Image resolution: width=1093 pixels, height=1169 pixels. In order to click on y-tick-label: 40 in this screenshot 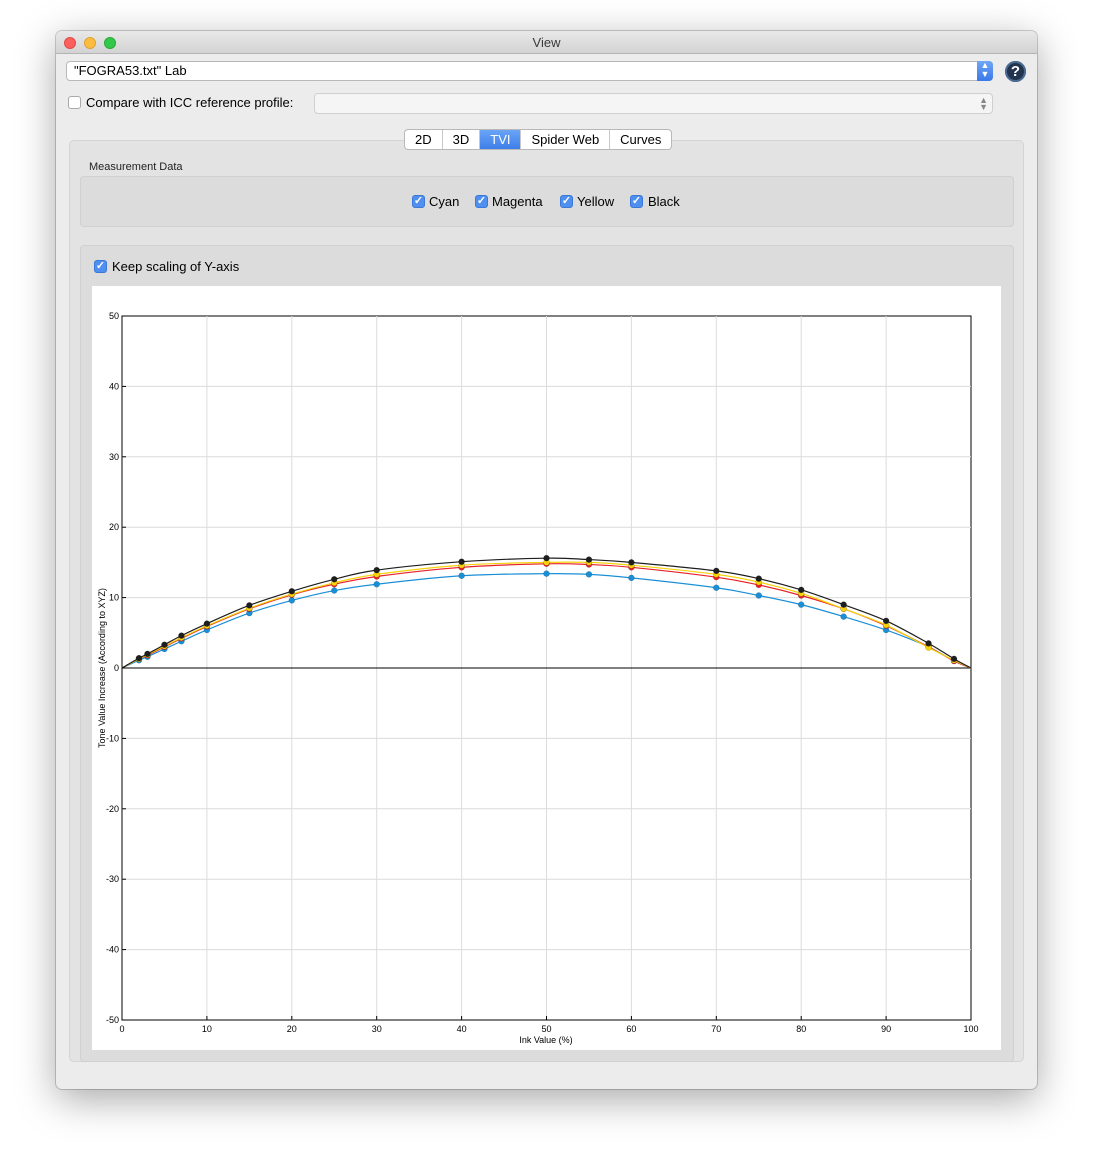, I will do `click(114, 386)`.